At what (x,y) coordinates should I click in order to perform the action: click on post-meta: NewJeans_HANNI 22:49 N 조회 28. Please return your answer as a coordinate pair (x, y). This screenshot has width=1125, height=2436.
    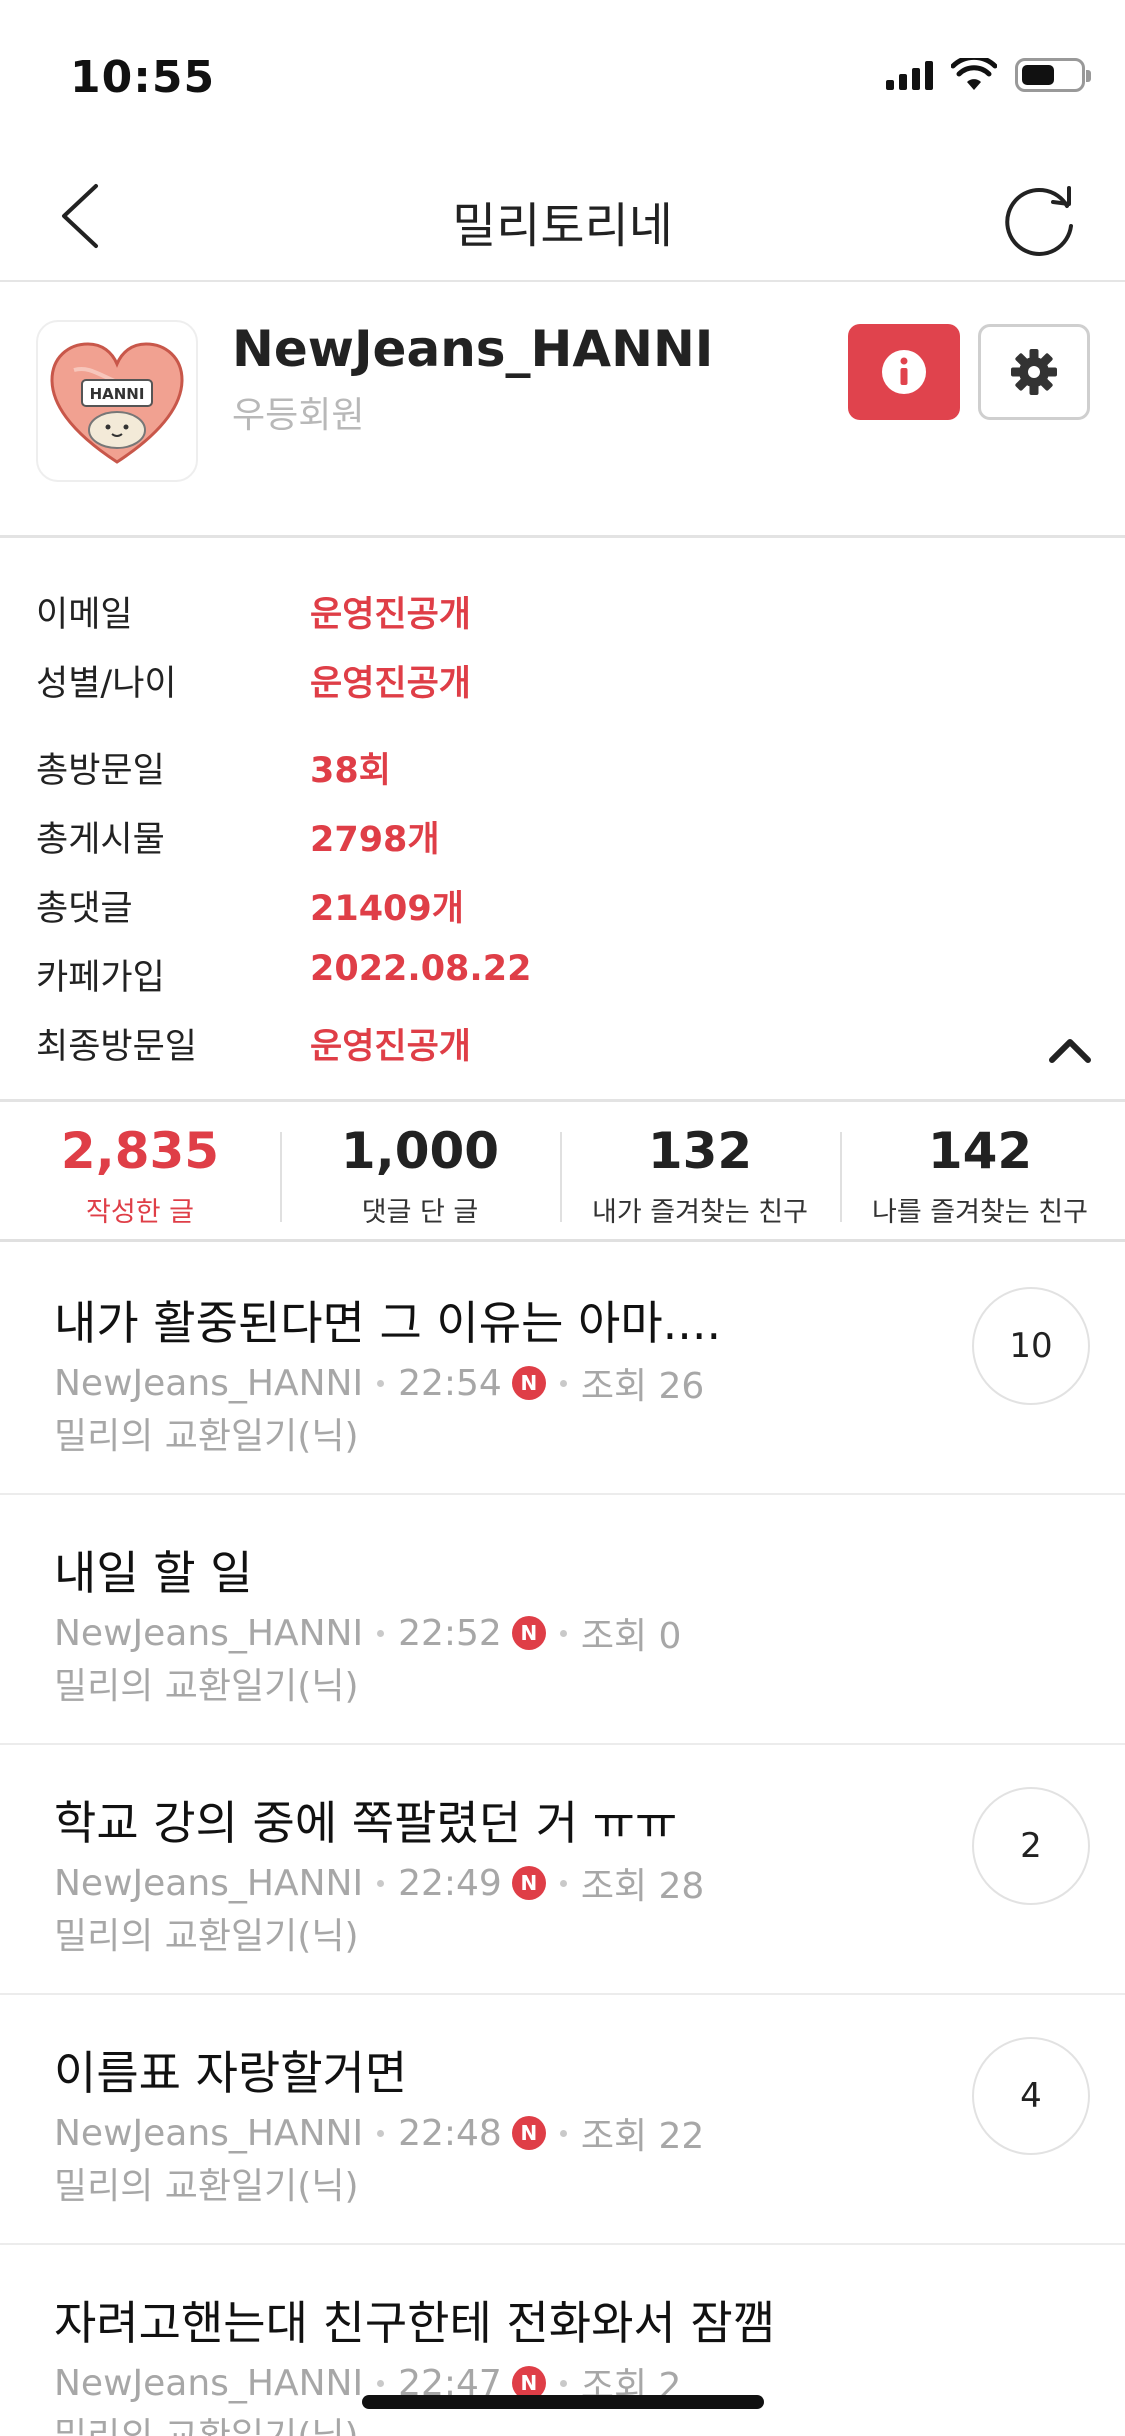
    Looking at the image, I should click on (379, 1883).